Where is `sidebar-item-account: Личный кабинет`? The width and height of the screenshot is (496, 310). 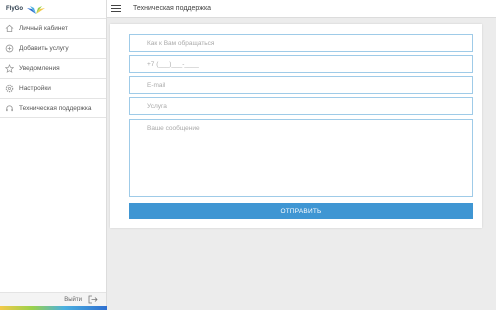 sidebar-item-account: Личный кабинет is located at coordinates (53, 28).